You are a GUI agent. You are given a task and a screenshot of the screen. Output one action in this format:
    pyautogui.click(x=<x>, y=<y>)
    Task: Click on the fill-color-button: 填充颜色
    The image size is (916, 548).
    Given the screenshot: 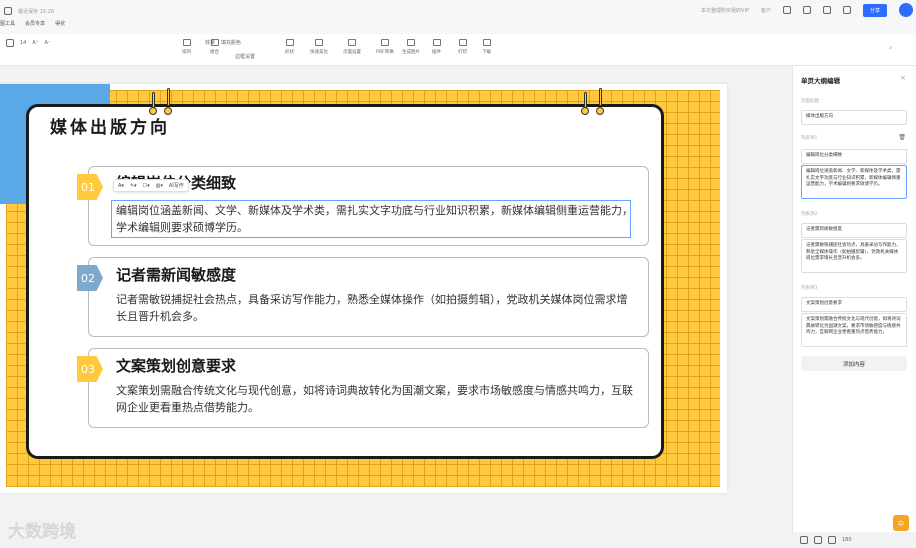 What is the action you would take?
    pyautogui.click(x=231, y=42)
    